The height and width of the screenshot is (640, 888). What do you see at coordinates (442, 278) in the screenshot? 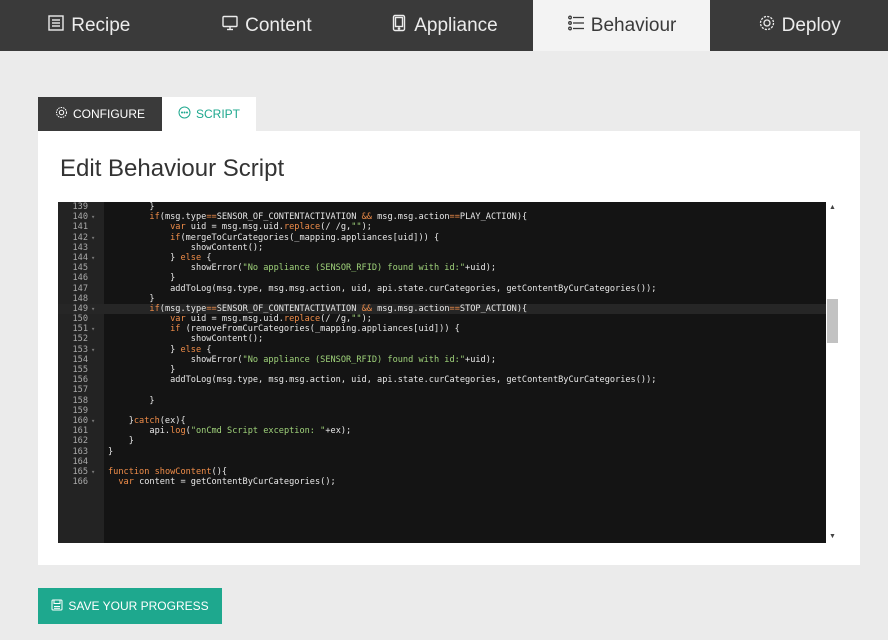
I see `code-line: 146 }` at bounding box center [442, 278].